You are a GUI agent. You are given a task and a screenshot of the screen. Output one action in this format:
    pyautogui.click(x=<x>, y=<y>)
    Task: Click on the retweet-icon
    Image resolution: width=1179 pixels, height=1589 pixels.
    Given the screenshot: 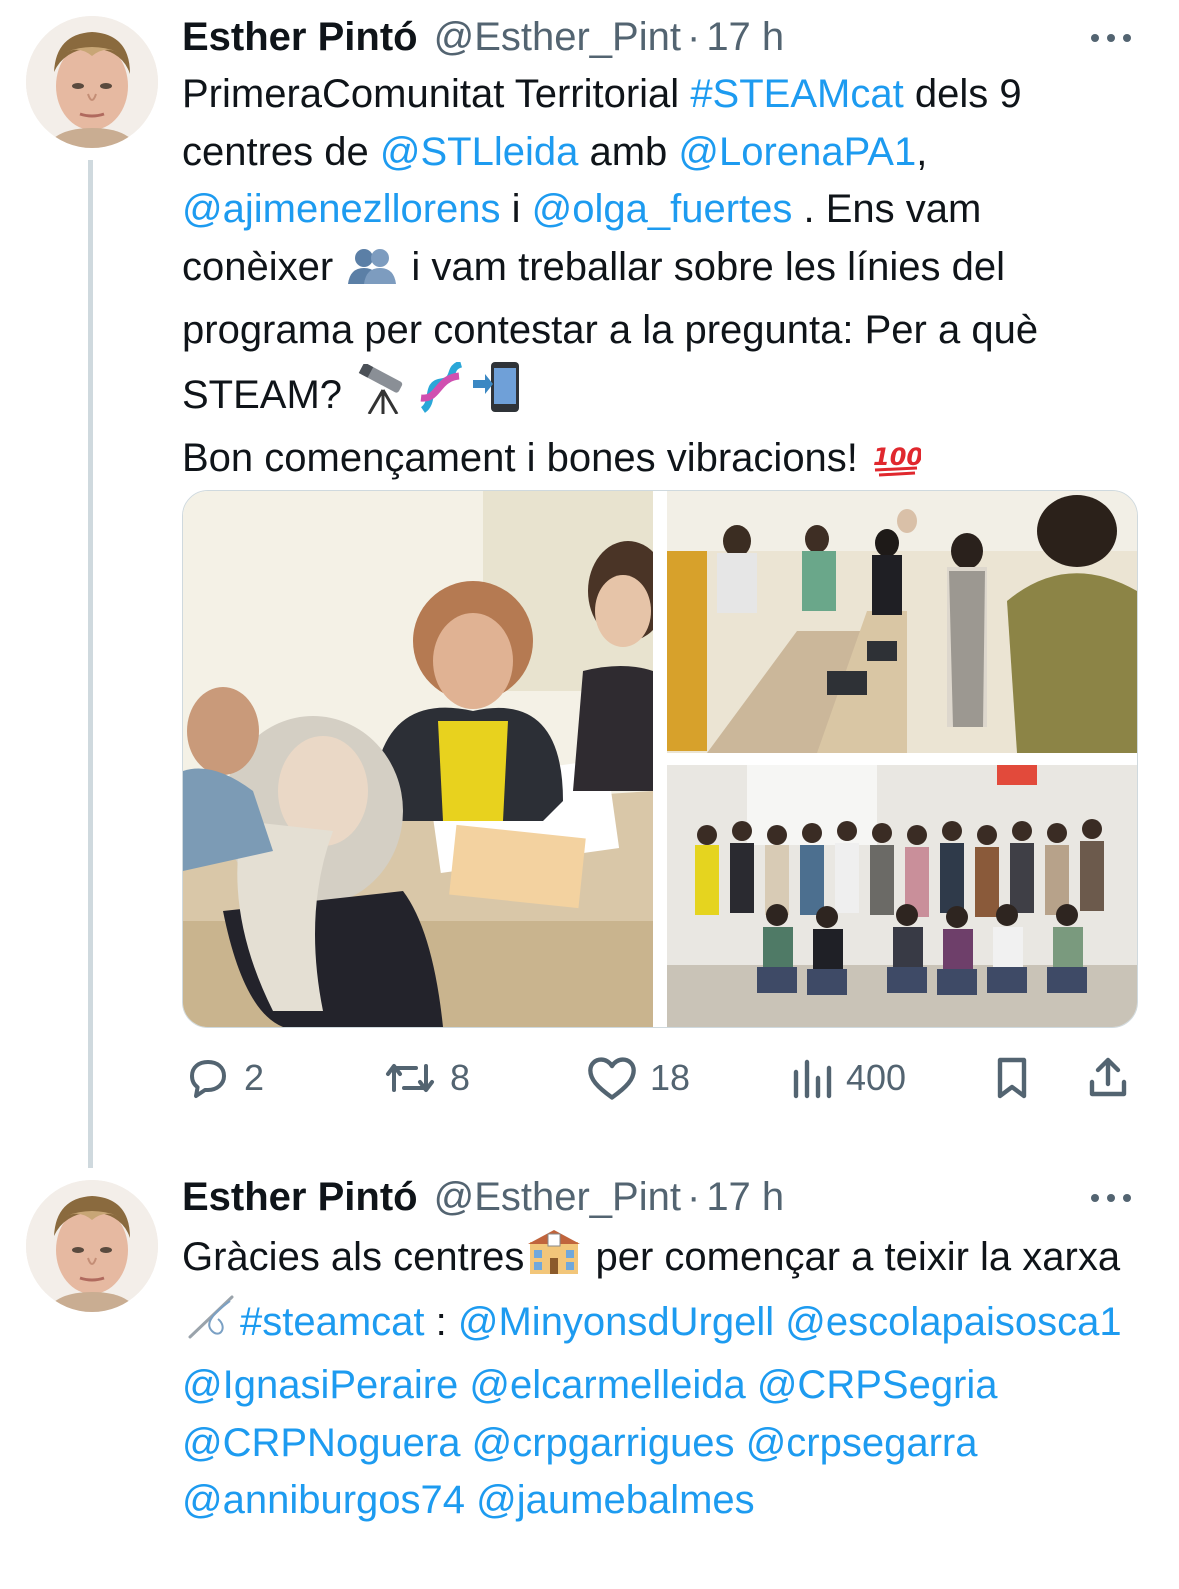 What is the action you would take?
    pyautogui.click(x=410, y=1078)
    